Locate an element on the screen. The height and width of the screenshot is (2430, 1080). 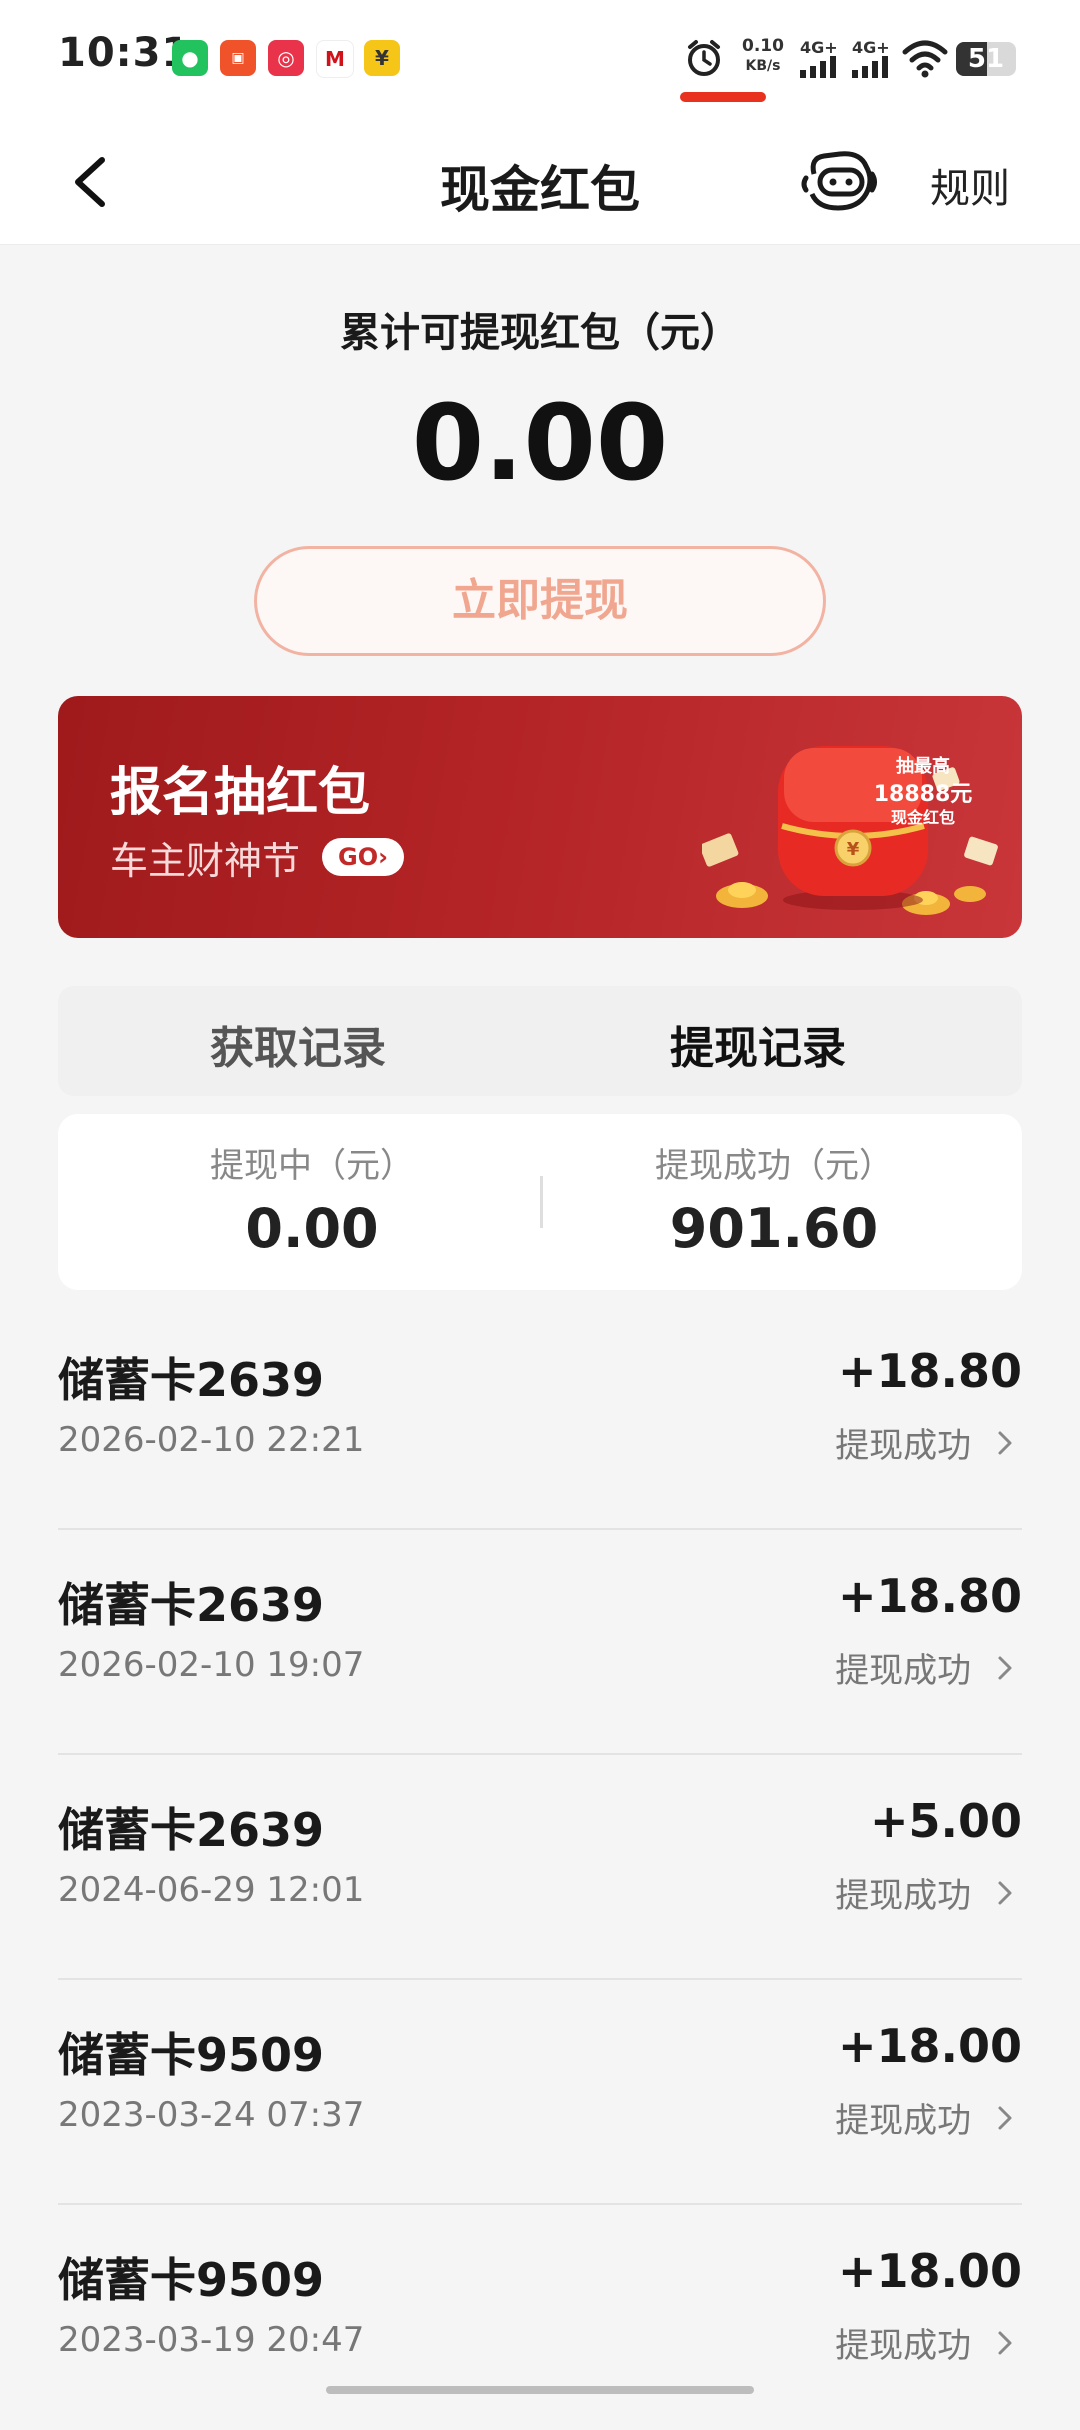
active-tab-indicator is located at coordinates (723, 97).